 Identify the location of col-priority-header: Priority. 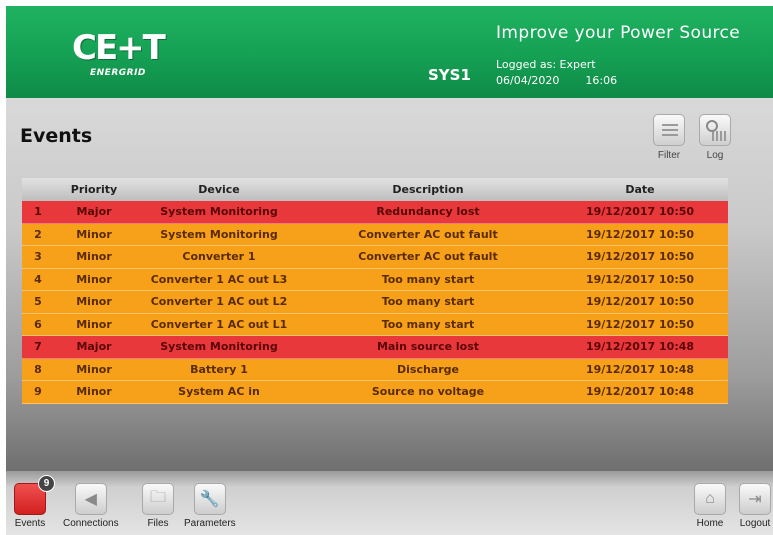
(94, 189).